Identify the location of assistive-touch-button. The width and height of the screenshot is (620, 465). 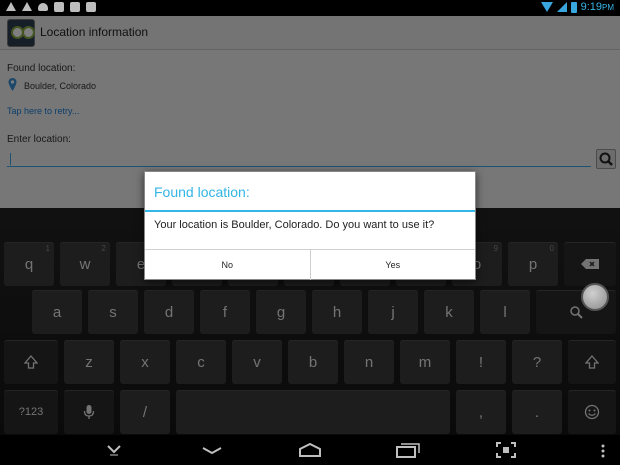
(595, 297).